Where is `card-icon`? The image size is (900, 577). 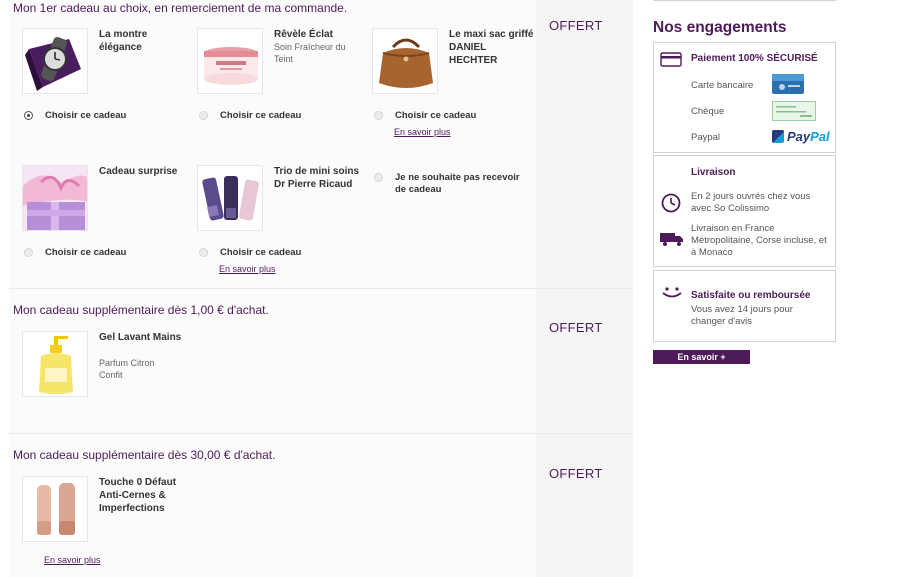
card-icon is located at coordinates (671, 62).